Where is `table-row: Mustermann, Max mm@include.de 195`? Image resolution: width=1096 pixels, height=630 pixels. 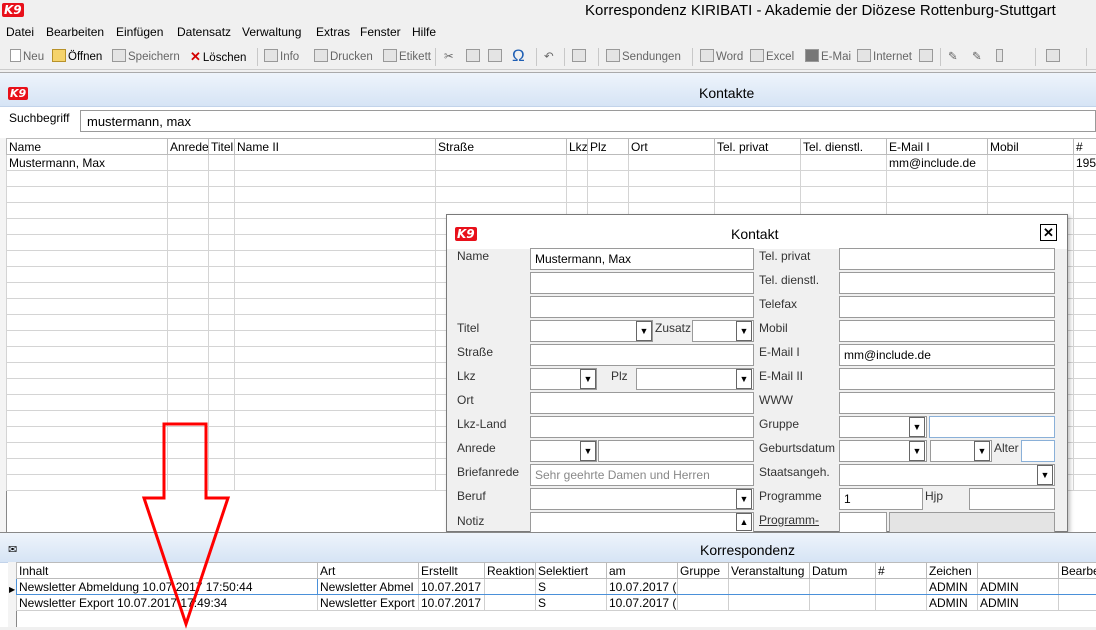
table-row: Mustermann, Max mm@include.de 195 is located at coordinates (551, 163).